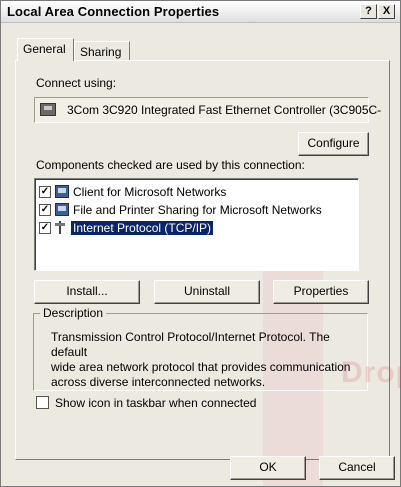  What do you see at coordinates (62, 209) in the screenshot?
I see `network-service-icon` at bounding box center [62, 209].